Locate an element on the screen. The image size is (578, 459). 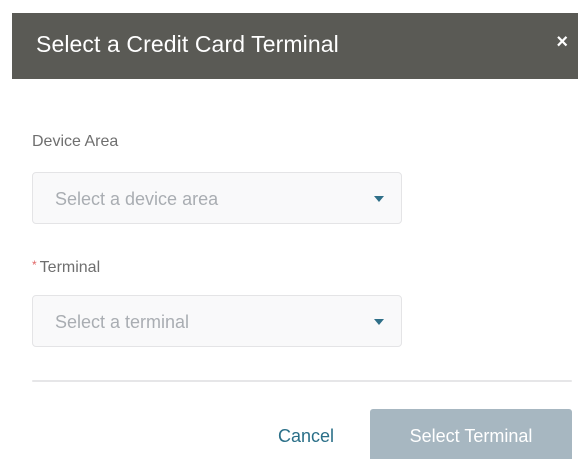
select-terminal-button-label: Select Terminal is located at coordinates (471, 436).